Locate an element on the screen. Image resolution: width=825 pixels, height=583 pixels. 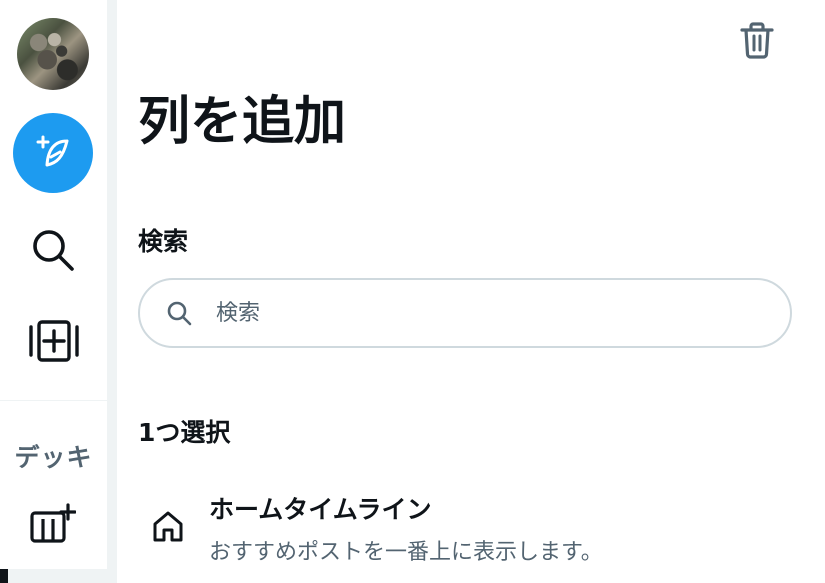
add-column-icon is located at coordinates (54, 341).